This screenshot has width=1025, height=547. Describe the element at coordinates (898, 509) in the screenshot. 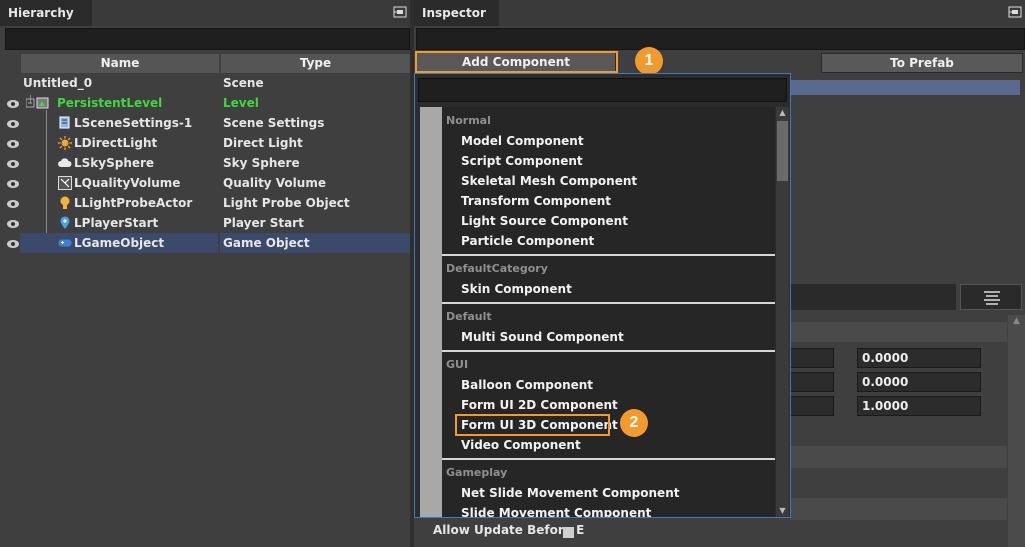

I see `section-divider` at that location.